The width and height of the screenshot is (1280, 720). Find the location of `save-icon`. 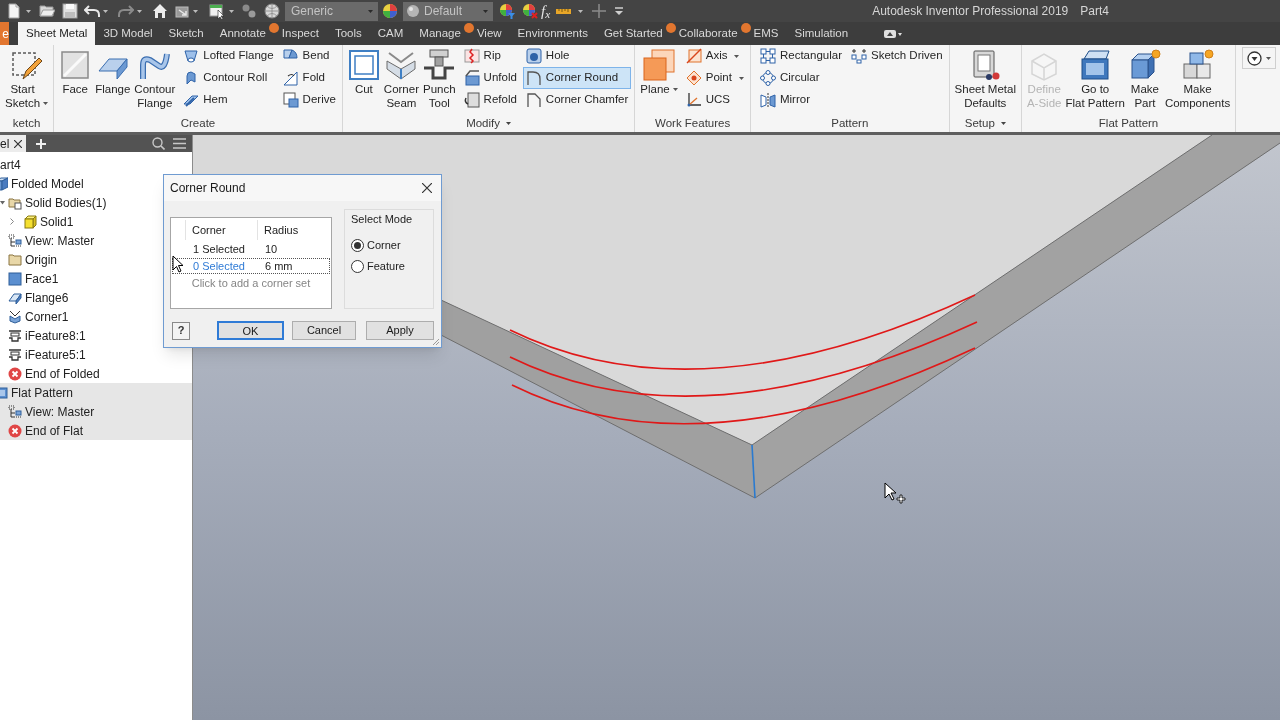

save-icon is located at coordinates (70, 11).